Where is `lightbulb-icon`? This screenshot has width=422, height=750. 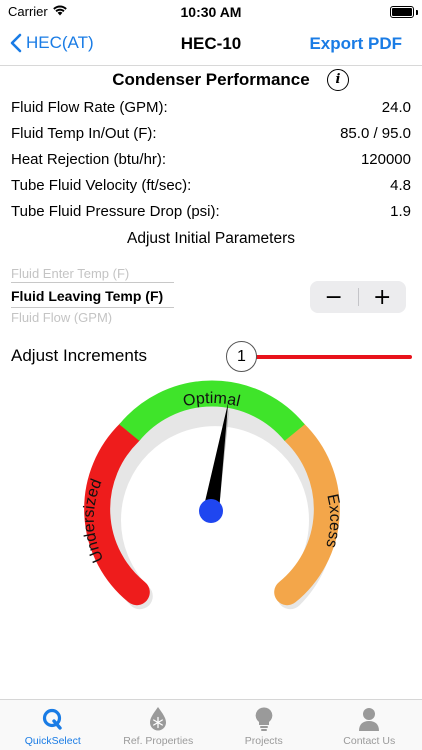 lightbulb-icon is located at coordinates (264, 719).